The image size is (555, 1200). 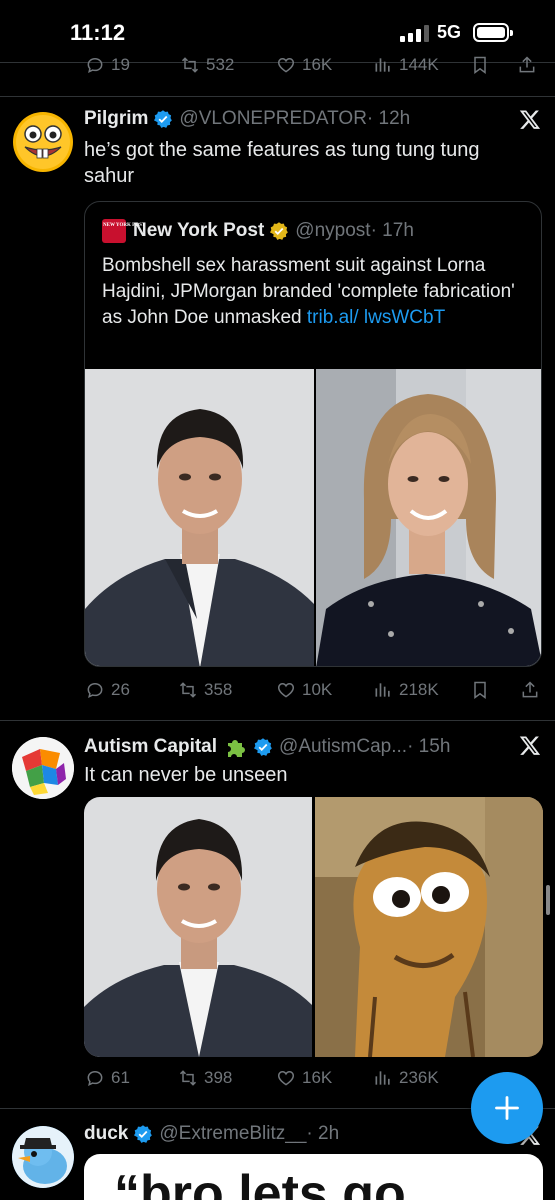 What do you see at coordinates (548, 900) in the screenshot?
I see `scrollbar` at bounding box center [548, 900].